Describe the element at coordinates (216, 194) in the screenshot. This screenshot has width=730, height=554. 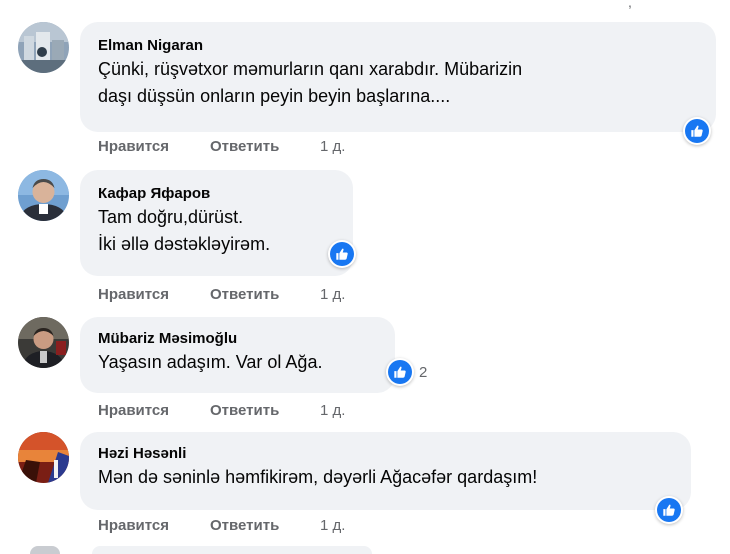
I see `comment-author: Кафар Яфаров` at that location.